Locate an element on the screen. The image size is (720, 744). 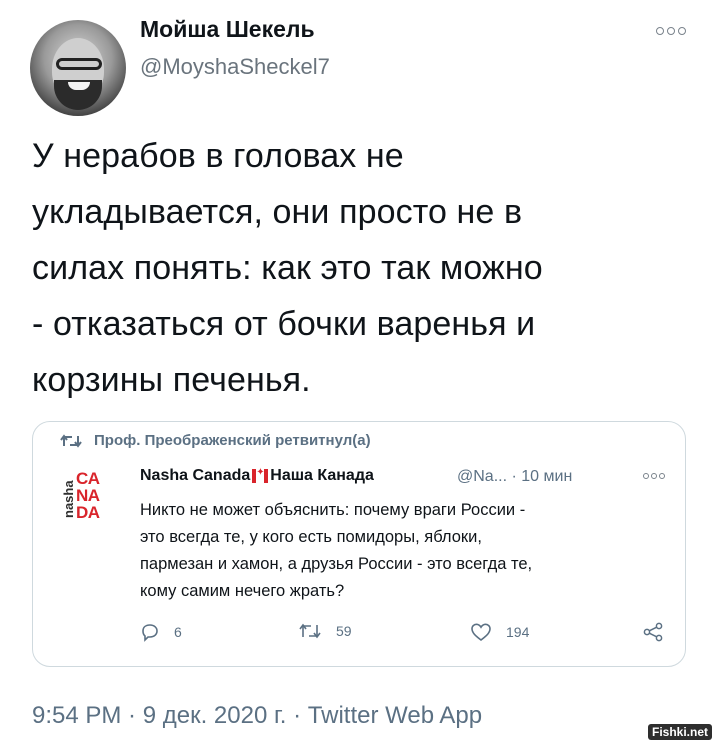
heart-icon is located at coordinates (481, 632).